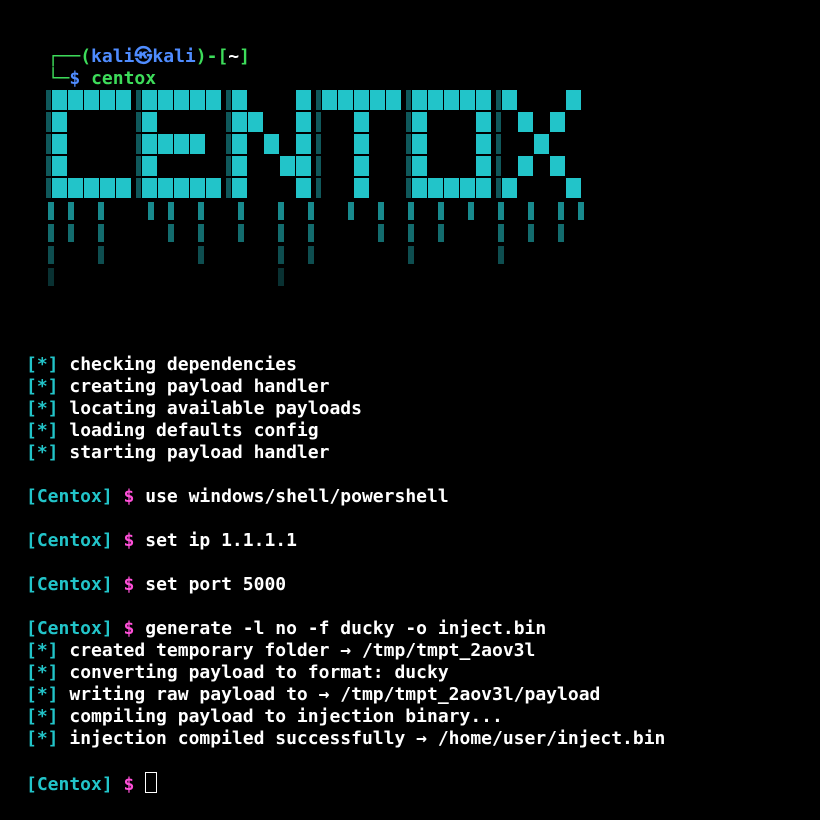 This screenshot has height=820, width=820. I want to click on shell-prompt-top: ┌──(kali㉿kali)-[~], so click(138, 45).